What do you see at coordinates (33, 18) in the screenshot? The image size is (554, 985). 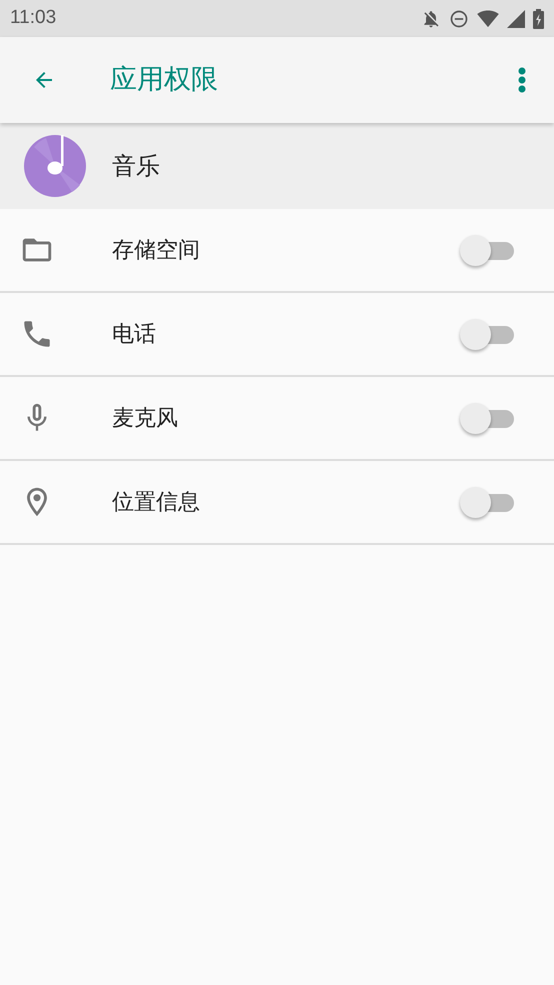 I see `status-time: 11:03` at bounding box center [33, 18].